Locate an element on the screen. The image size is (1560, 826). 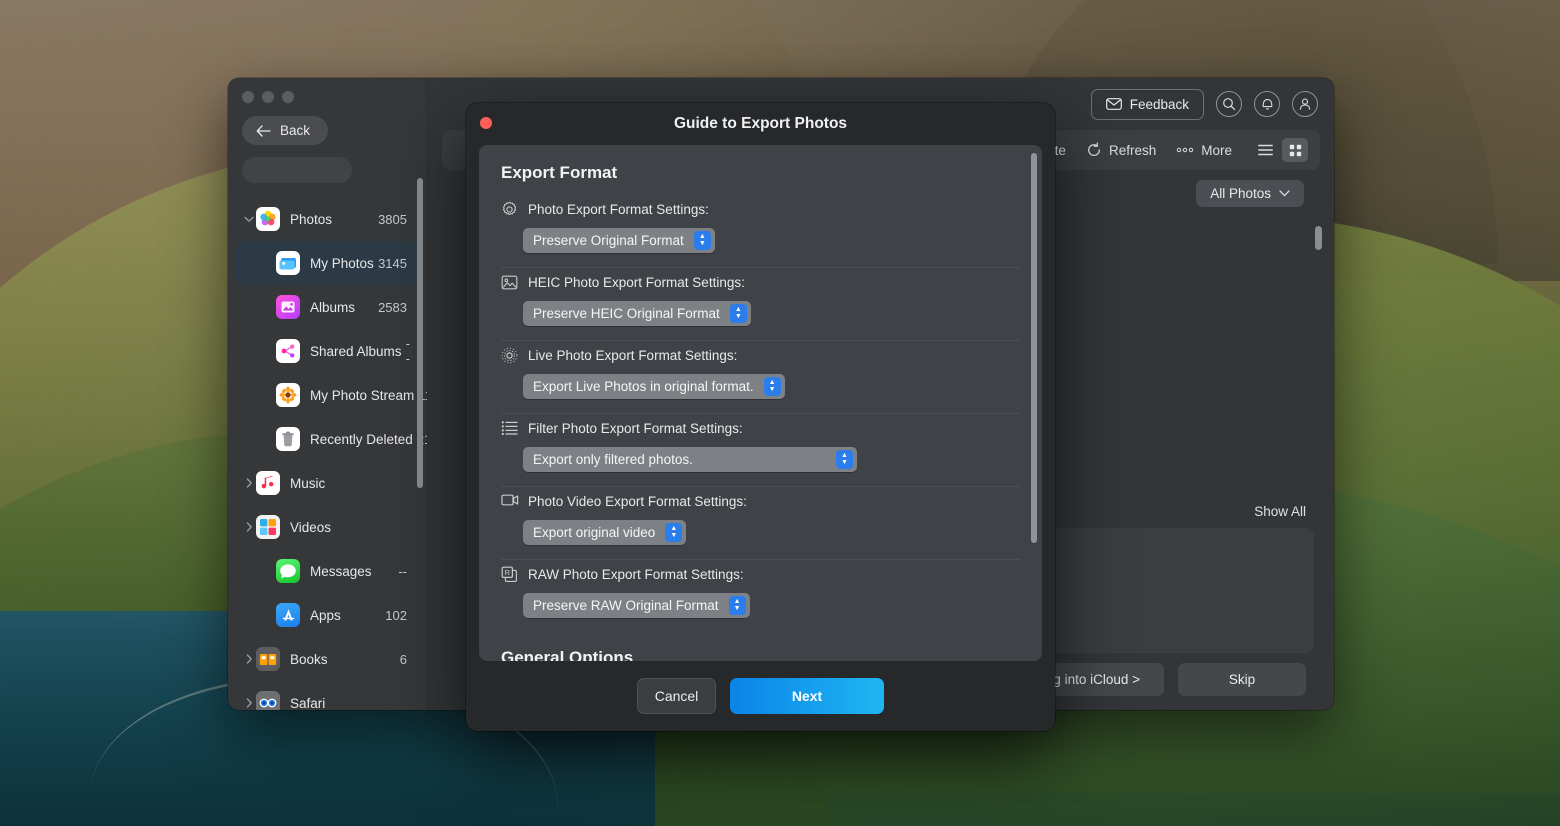
sidebar-item-recently-deleted: Recently Deleted21 is located at coordinates (331, 439).